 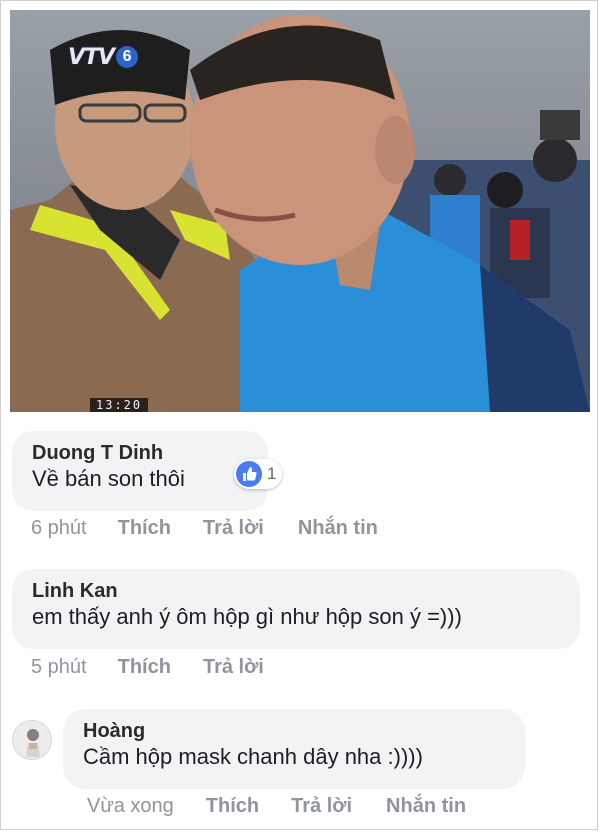 I want to click on channel-logo: VTV 6, so click(x=103, y=57).